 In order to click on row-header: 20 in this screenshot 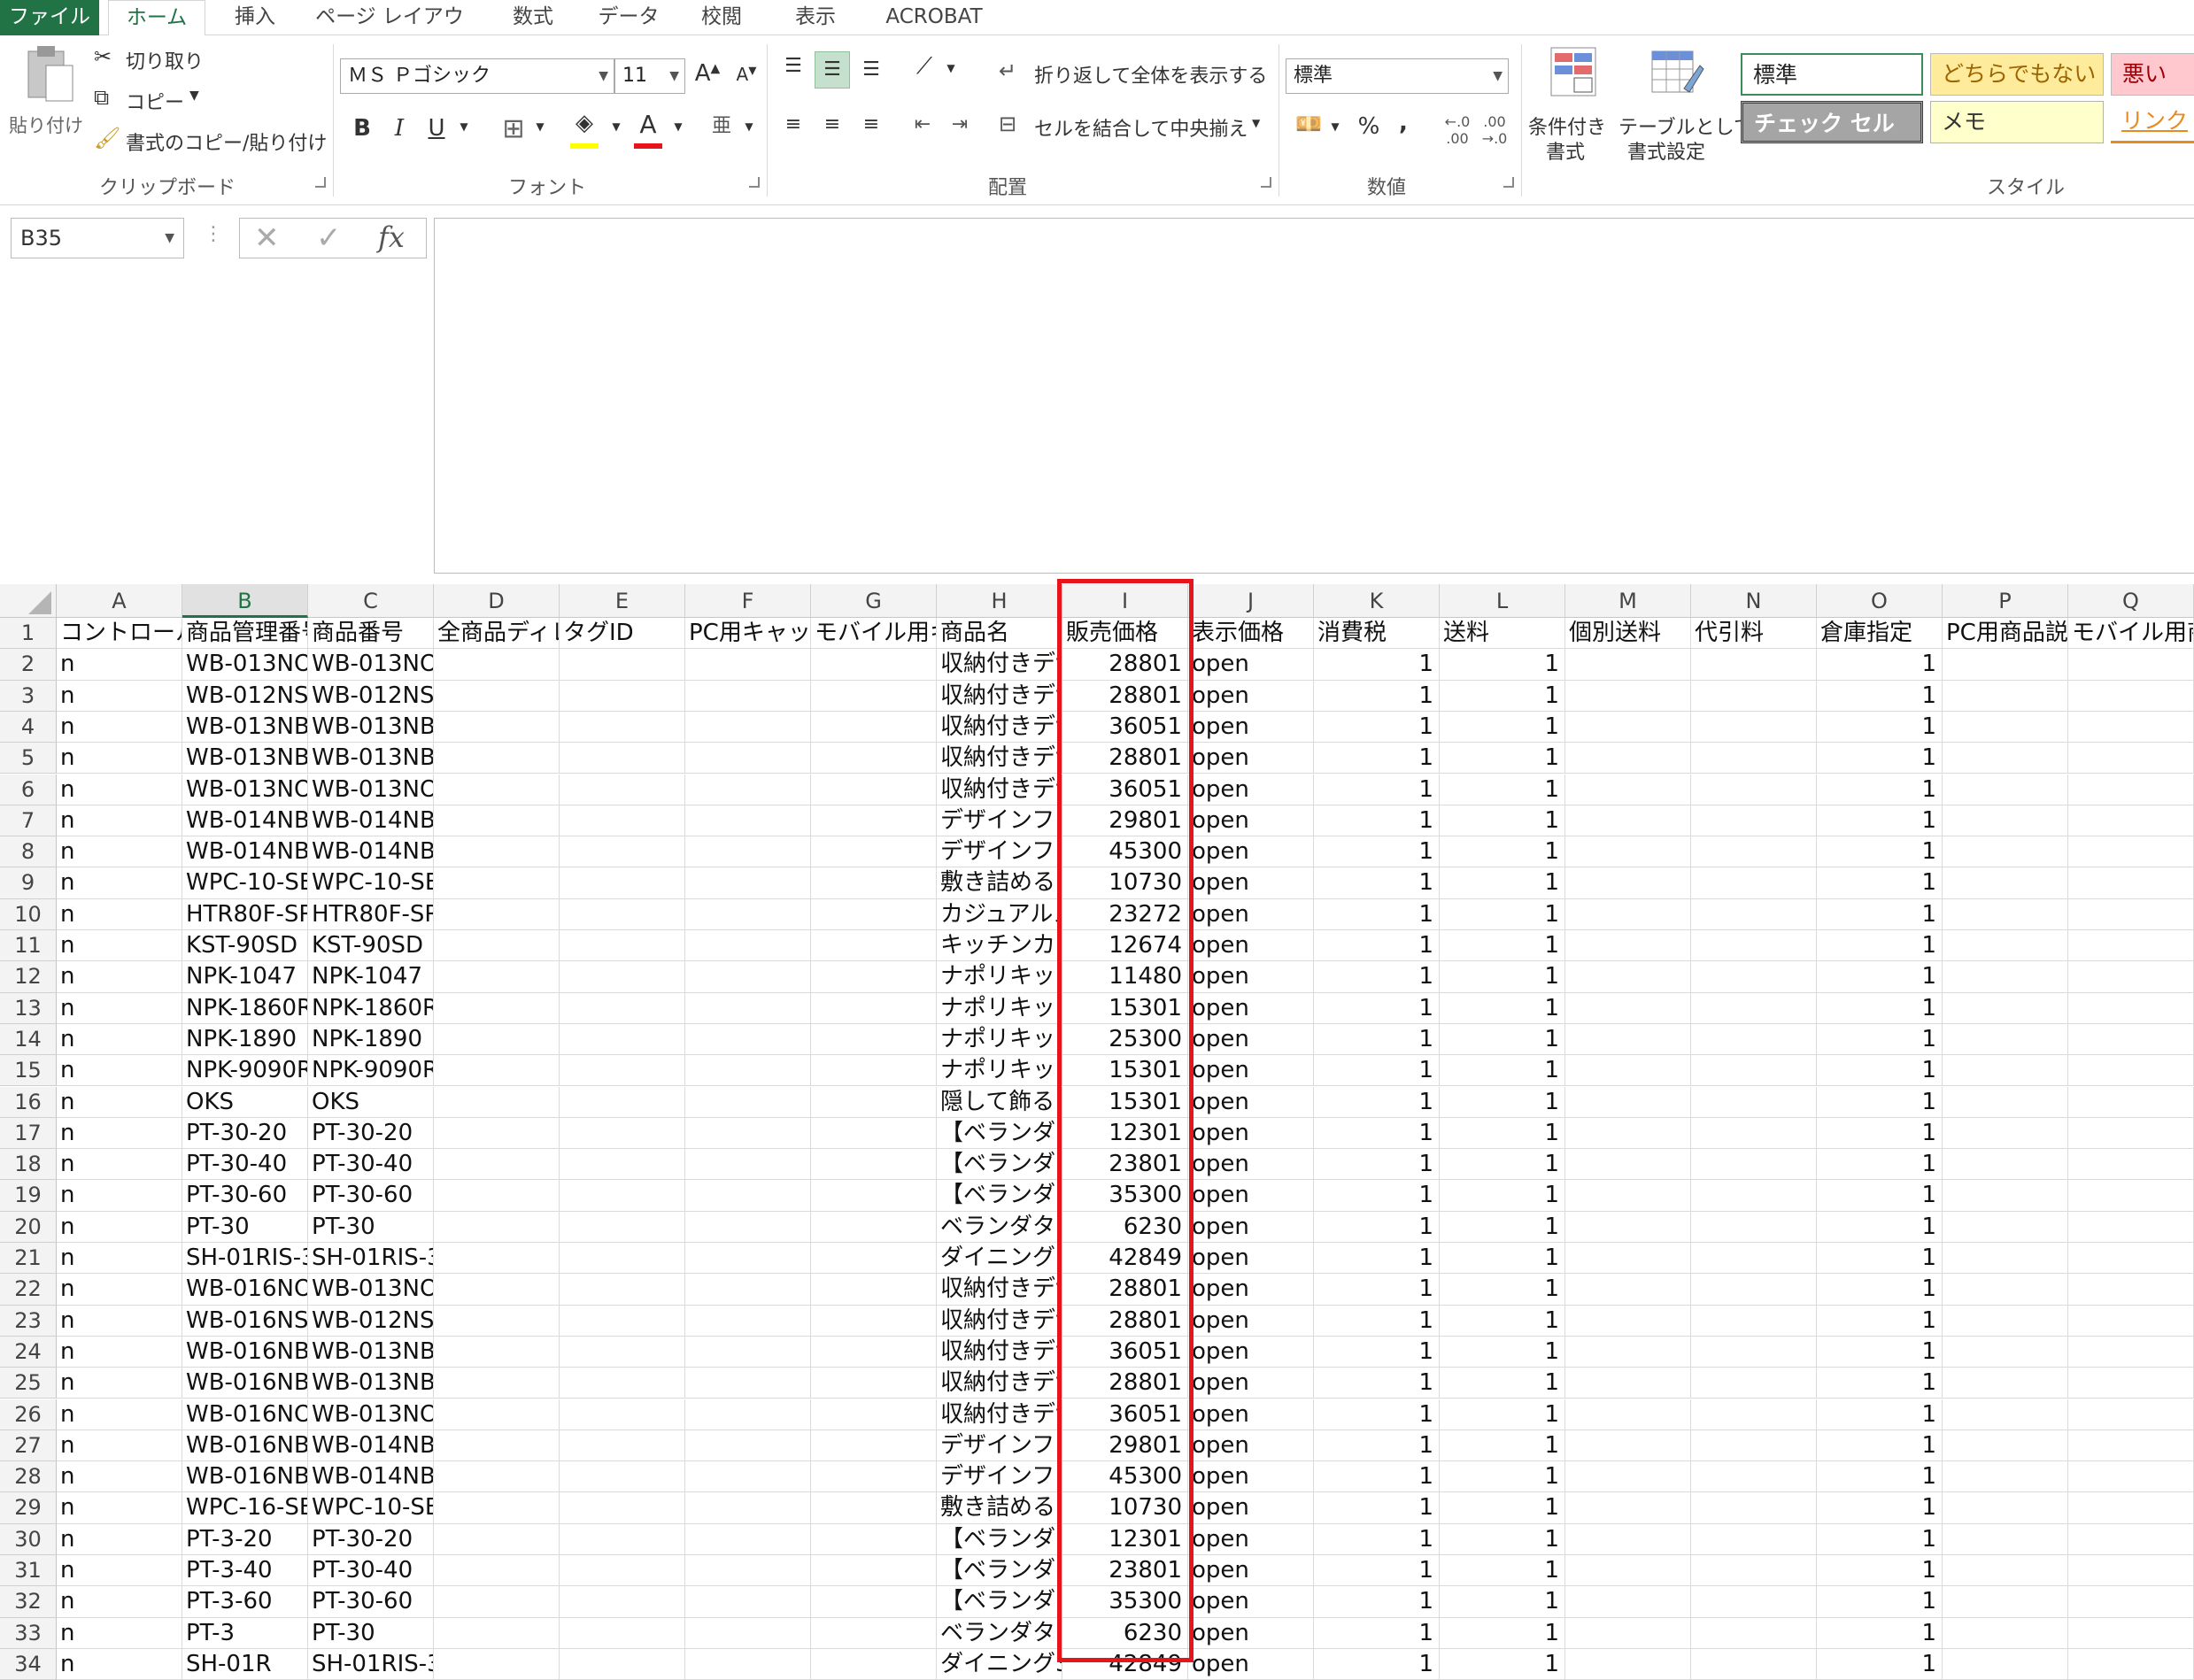, I will do `click(29, 1227)`.